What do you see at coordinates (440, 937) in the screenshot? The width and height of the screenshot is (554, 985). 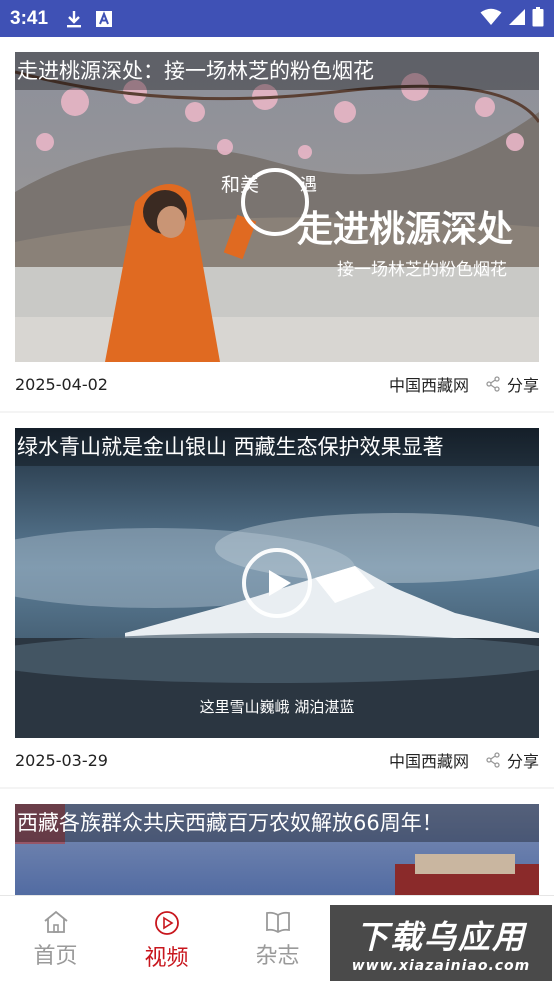 I see `watermark-main: 下载乌应用` at bounding box center [440, 937].